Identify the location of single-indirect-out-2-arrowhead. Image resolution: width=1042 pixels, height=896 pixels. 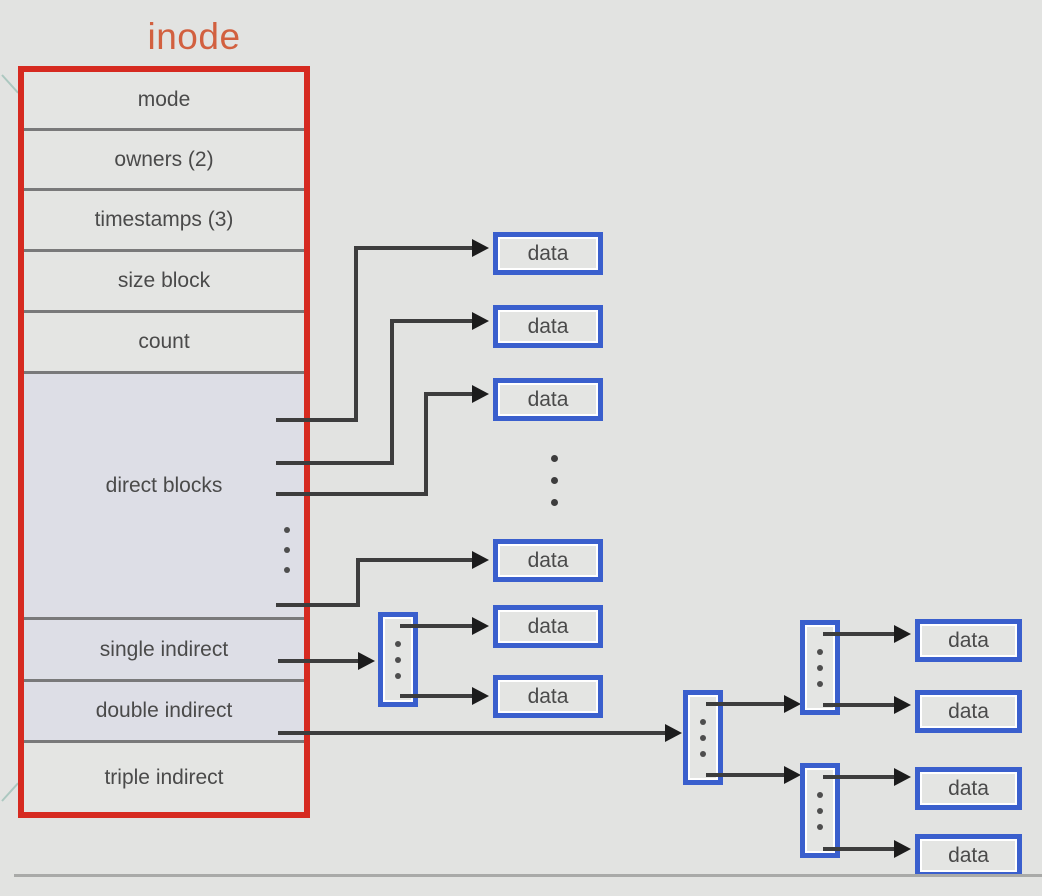
(480, 696).